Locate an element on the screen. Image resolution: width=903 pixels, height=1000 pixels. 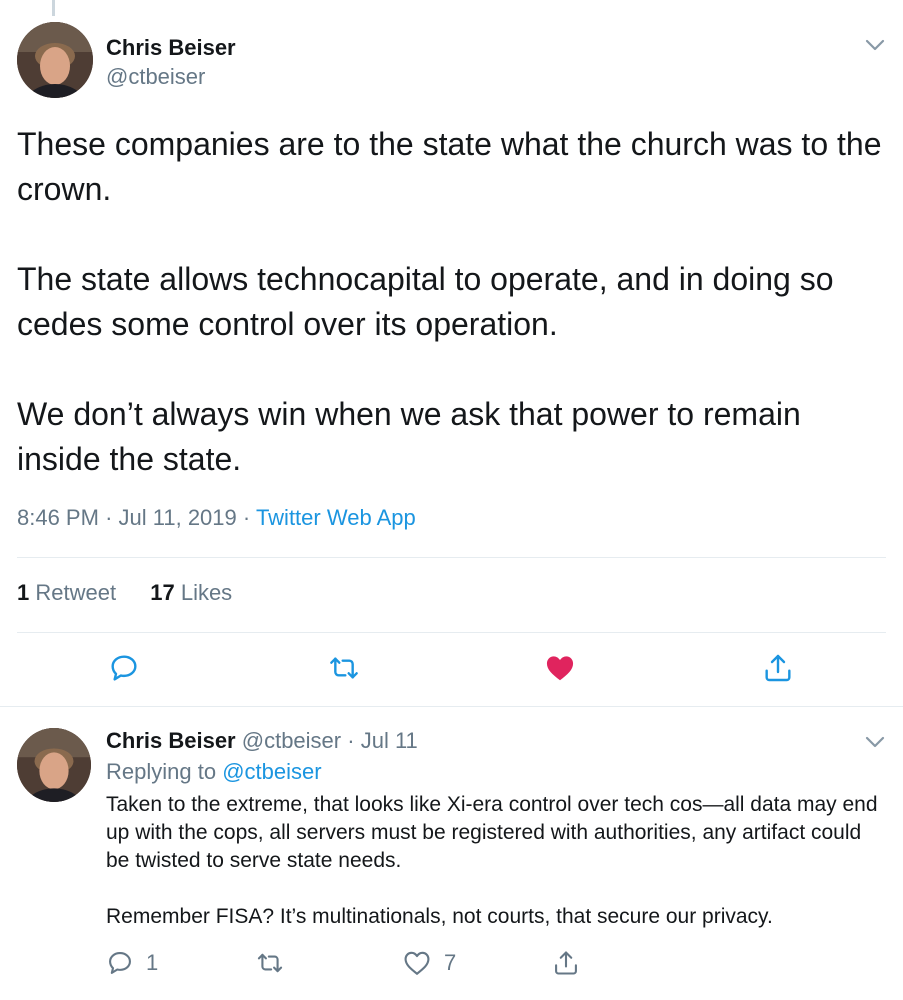
tweet-date: Jul 11, 2019 is located at coordinates (178, 517).